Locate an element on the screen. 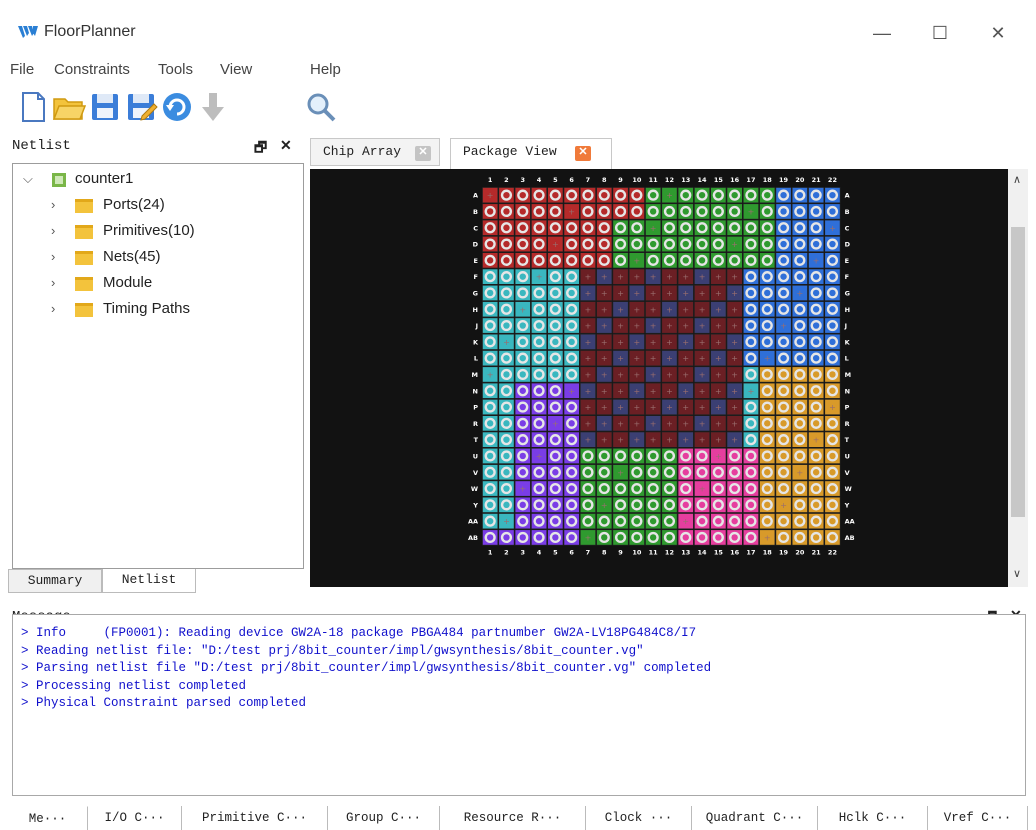 The height and width of the screenshot is (830, 1036). menu-help: Help is located at coordinates (325, 69).